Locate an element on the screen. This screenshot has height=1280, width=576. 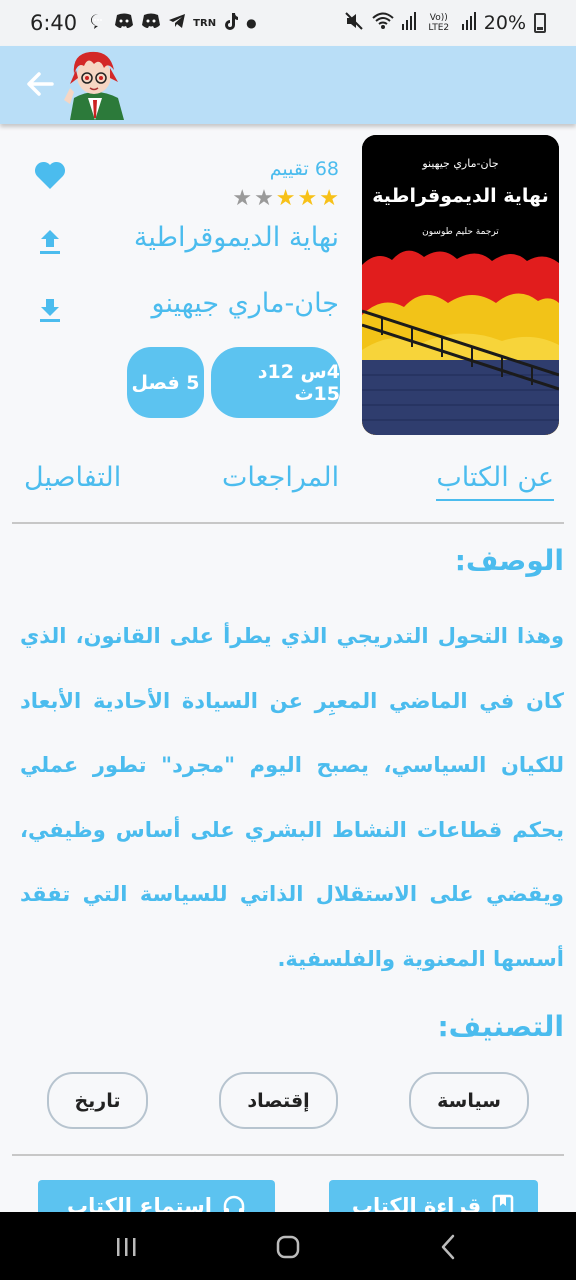
cover-translator: ترجمة حليم طوسون is located at coordinates (460, 232).